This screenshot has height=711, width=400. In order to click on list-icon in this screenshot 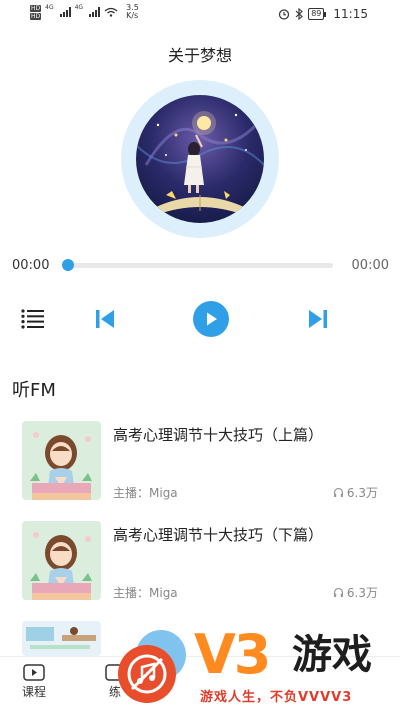, I will do `click(32, 319)`.